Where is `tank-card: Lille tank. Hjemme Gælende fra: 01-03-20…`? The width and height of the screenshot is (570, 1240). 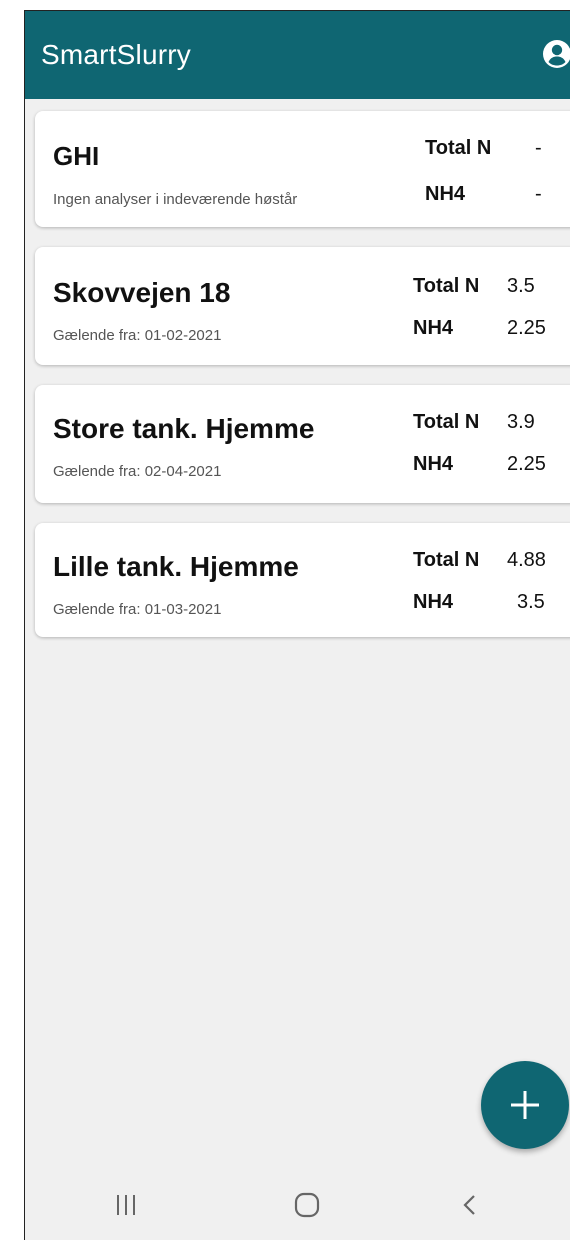 tank-card: Lille tank. Hjemme Gælende fra: 01-03-20… is located at coordinates (302, 580).